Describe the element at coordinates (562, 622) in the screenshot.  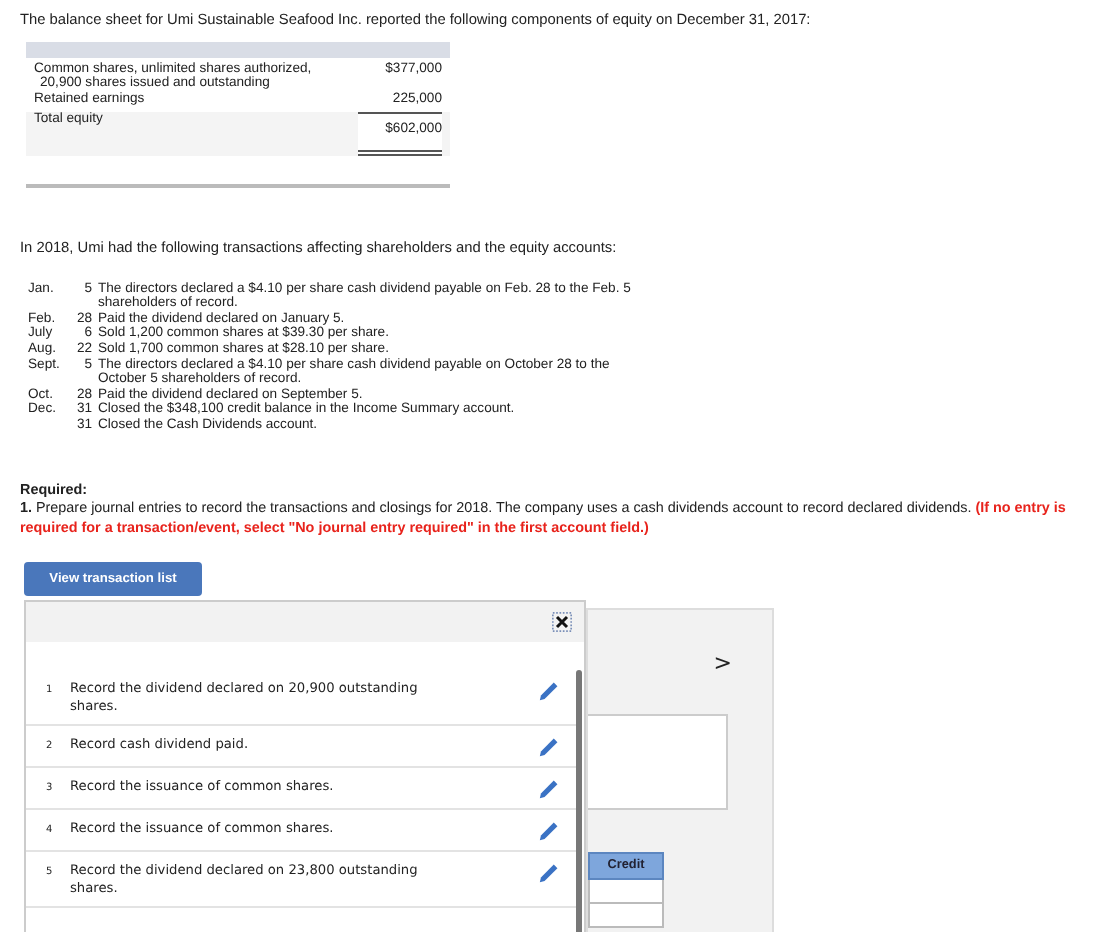
I see `close-icon` at that location.